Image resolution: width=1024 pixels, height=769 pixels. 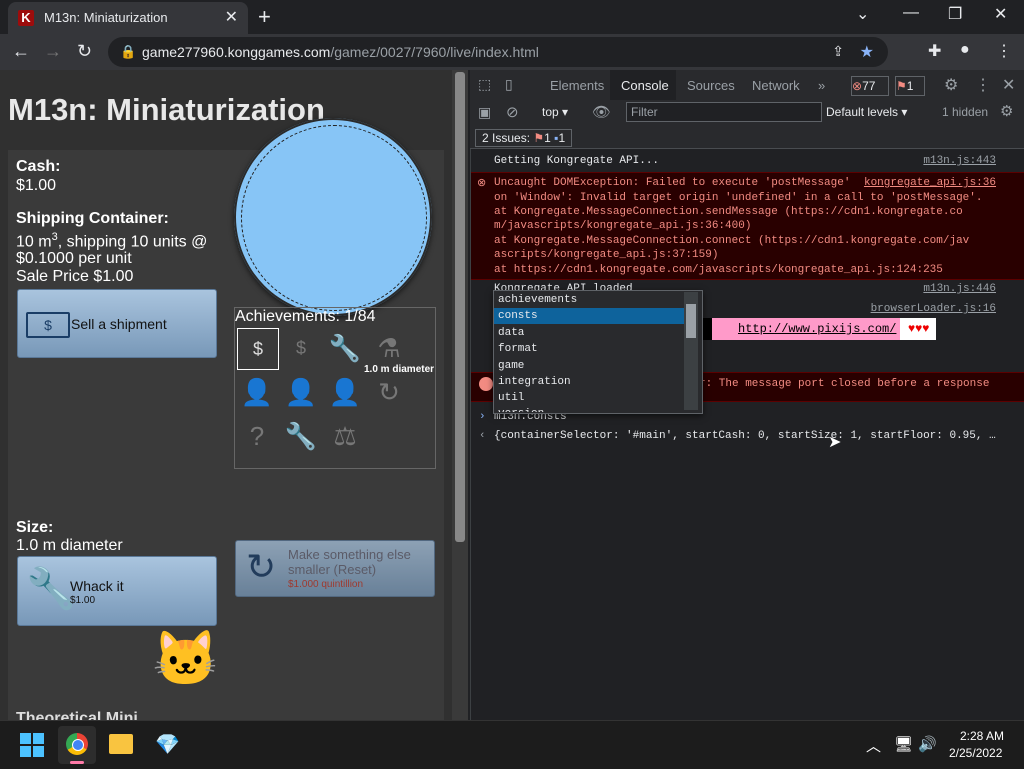 I want to click on new-tab-button: +, so click(x=264, y=17).